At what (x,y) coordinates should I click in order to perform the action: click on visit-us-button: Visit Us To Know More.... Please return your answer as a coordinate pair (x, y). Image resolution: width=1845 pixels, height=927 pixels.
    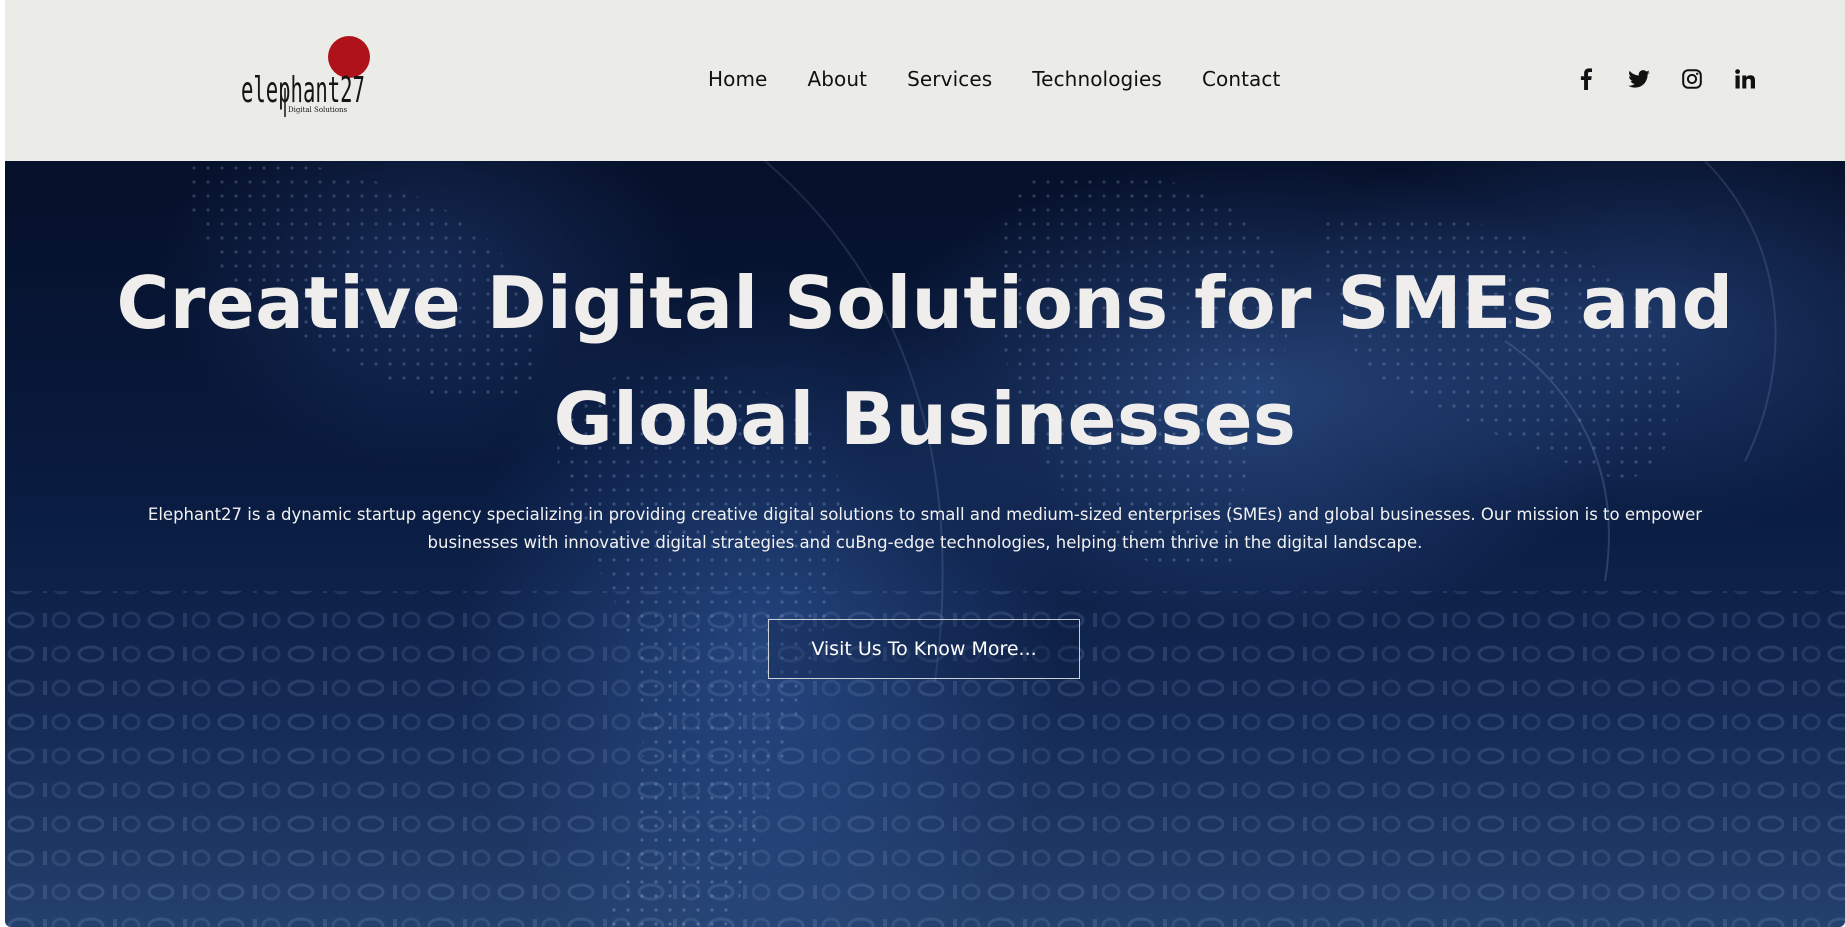
    Looking at the image, I should click on (924, 649).